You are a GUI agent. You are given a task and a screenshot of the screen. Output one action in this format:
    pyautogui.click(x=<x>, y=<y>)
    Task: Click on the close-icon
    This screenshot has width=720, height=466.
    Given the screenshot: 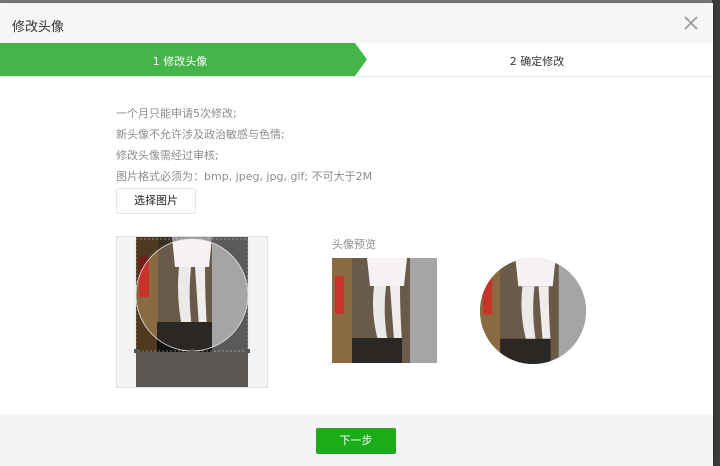 What is the action you would take?
    pyautogui.click(x=691, y=23)
    